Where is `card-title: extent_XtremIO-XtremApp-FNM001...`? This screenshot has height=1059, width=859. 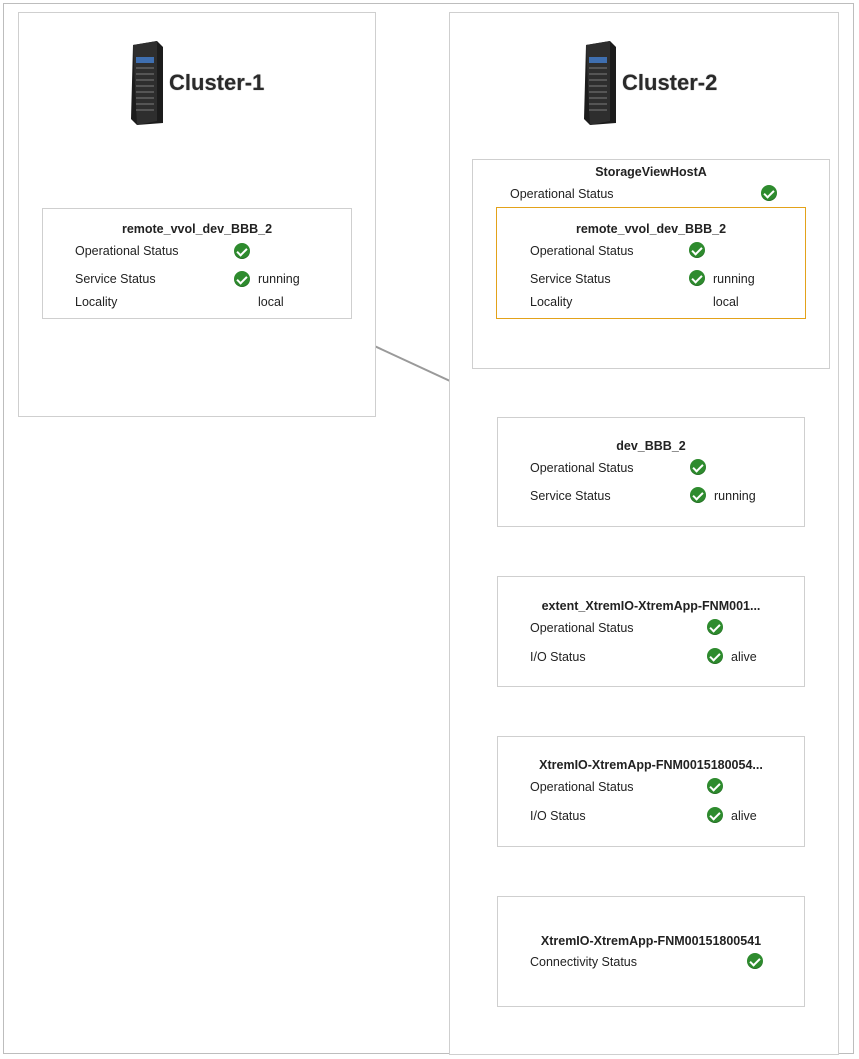 card-title: extent_XtremIO-XtremApp-FNM001... is located at coordinates (651, 606).